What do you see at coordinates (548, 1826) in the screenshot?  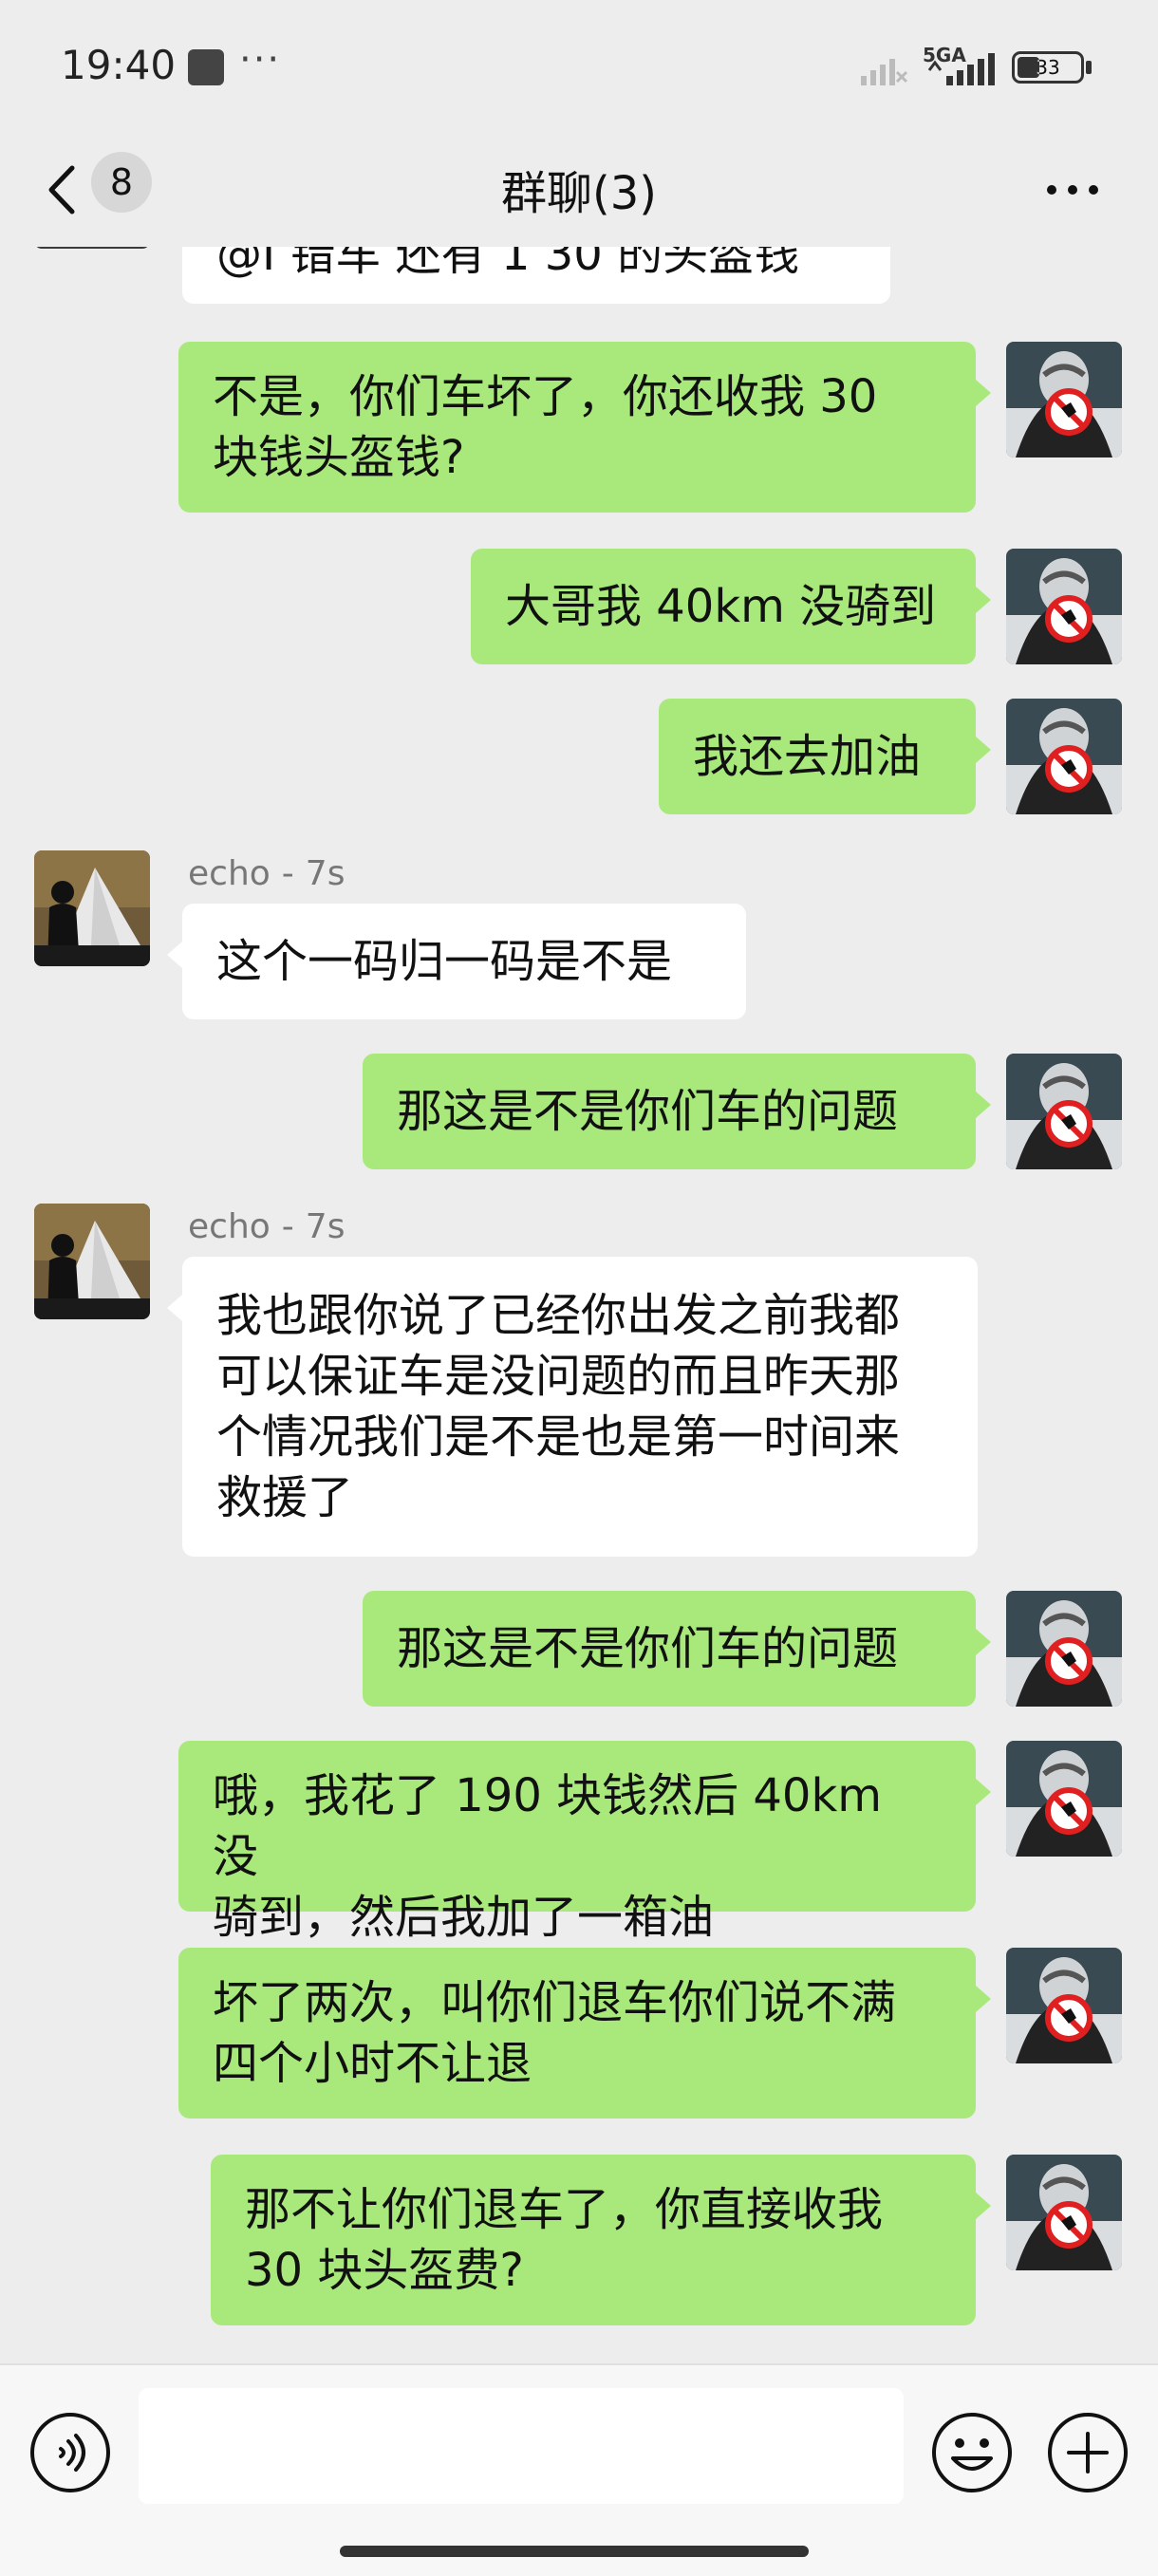 I see `message-line: 哦，我花了 190 块钱然后 40km 没` at bounding box center [548, 1826].